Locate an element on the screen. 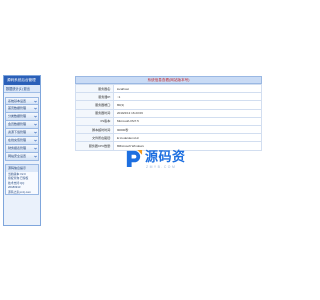 The height and width of the screenshot is (300, 320). sidebar-info-title: 源码信息提示 is located at coordinates (22, 168).